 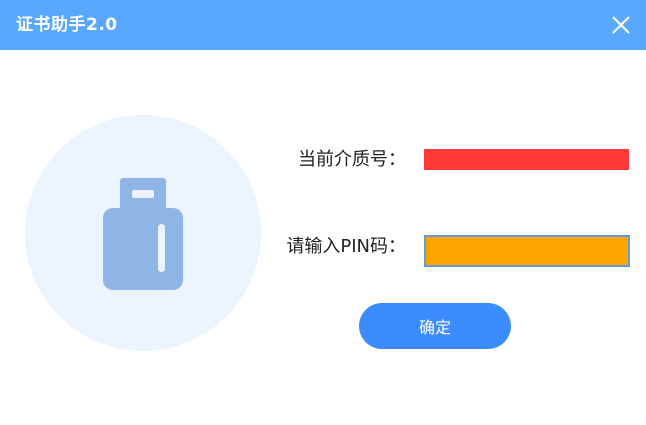 I want to click on title-bar: 证书助手2.0, so click(x=323, y=25).